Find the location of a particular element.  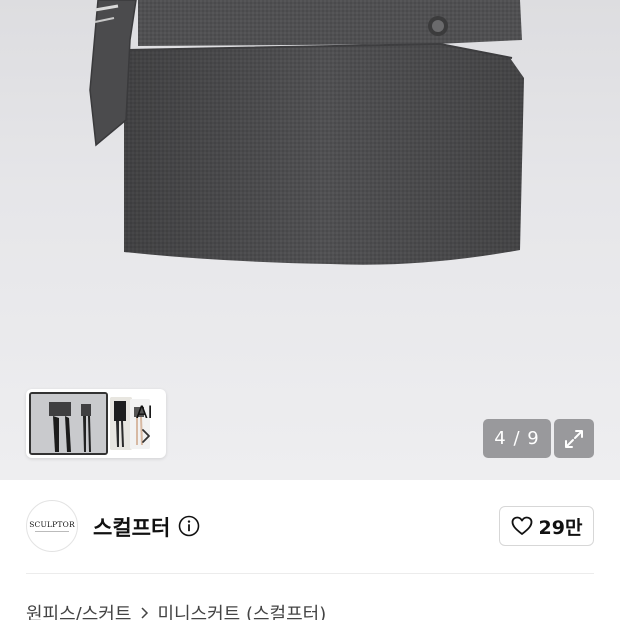

thumbnail-strip is located at coordinates (96, 423).